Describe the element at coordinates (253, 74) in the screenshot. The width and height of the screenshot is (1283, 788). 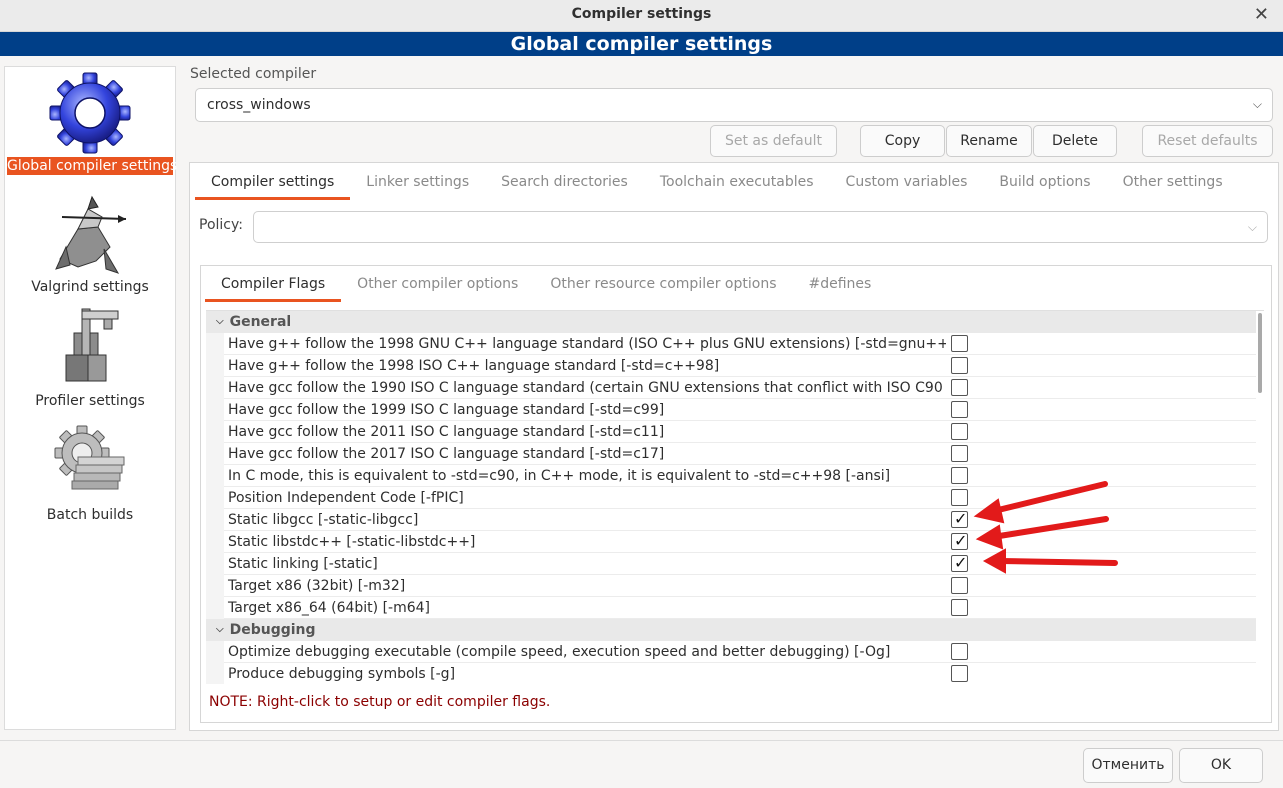
I see `selected-compiler-label: Selected compiler` at that location.